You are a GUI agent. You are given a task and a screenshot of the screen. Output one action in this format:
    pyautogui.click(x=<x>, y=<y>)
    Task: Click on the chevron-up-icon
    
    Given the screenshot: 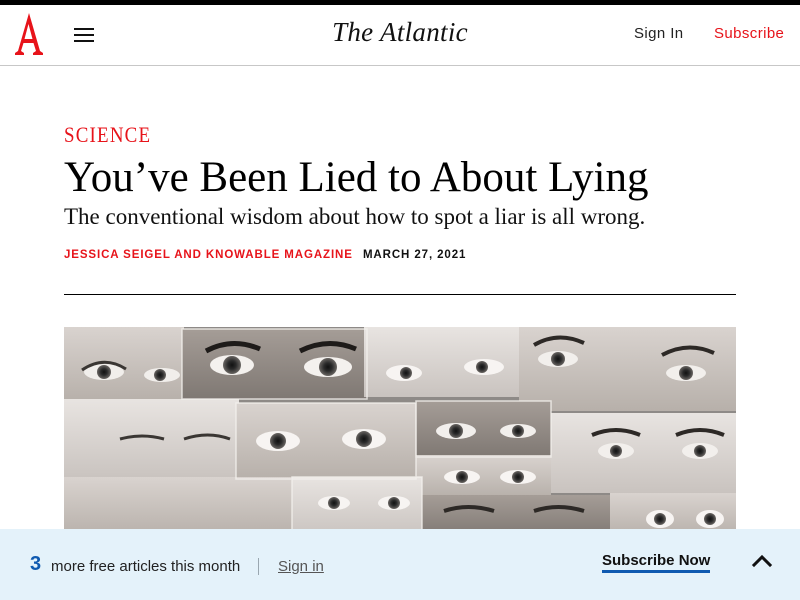 What is the action you would take?
    pyautogui.click(x=762, y=561)
    